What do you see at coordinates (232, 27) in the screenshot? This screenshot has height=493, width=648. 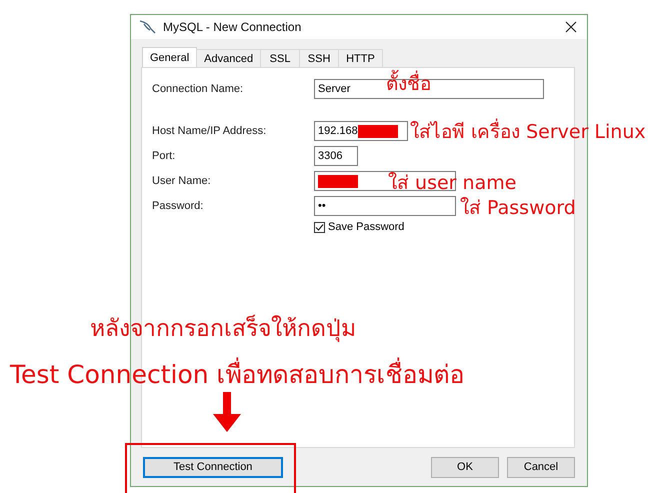 I see `window-title: MySQL - New Connection` at bounding box center [232, 27].